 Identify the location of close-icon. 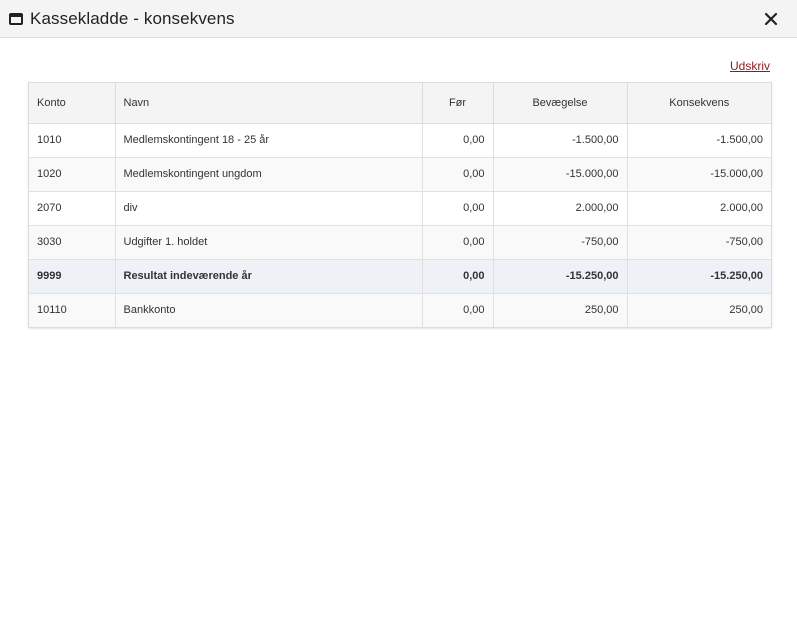
(771, 19).